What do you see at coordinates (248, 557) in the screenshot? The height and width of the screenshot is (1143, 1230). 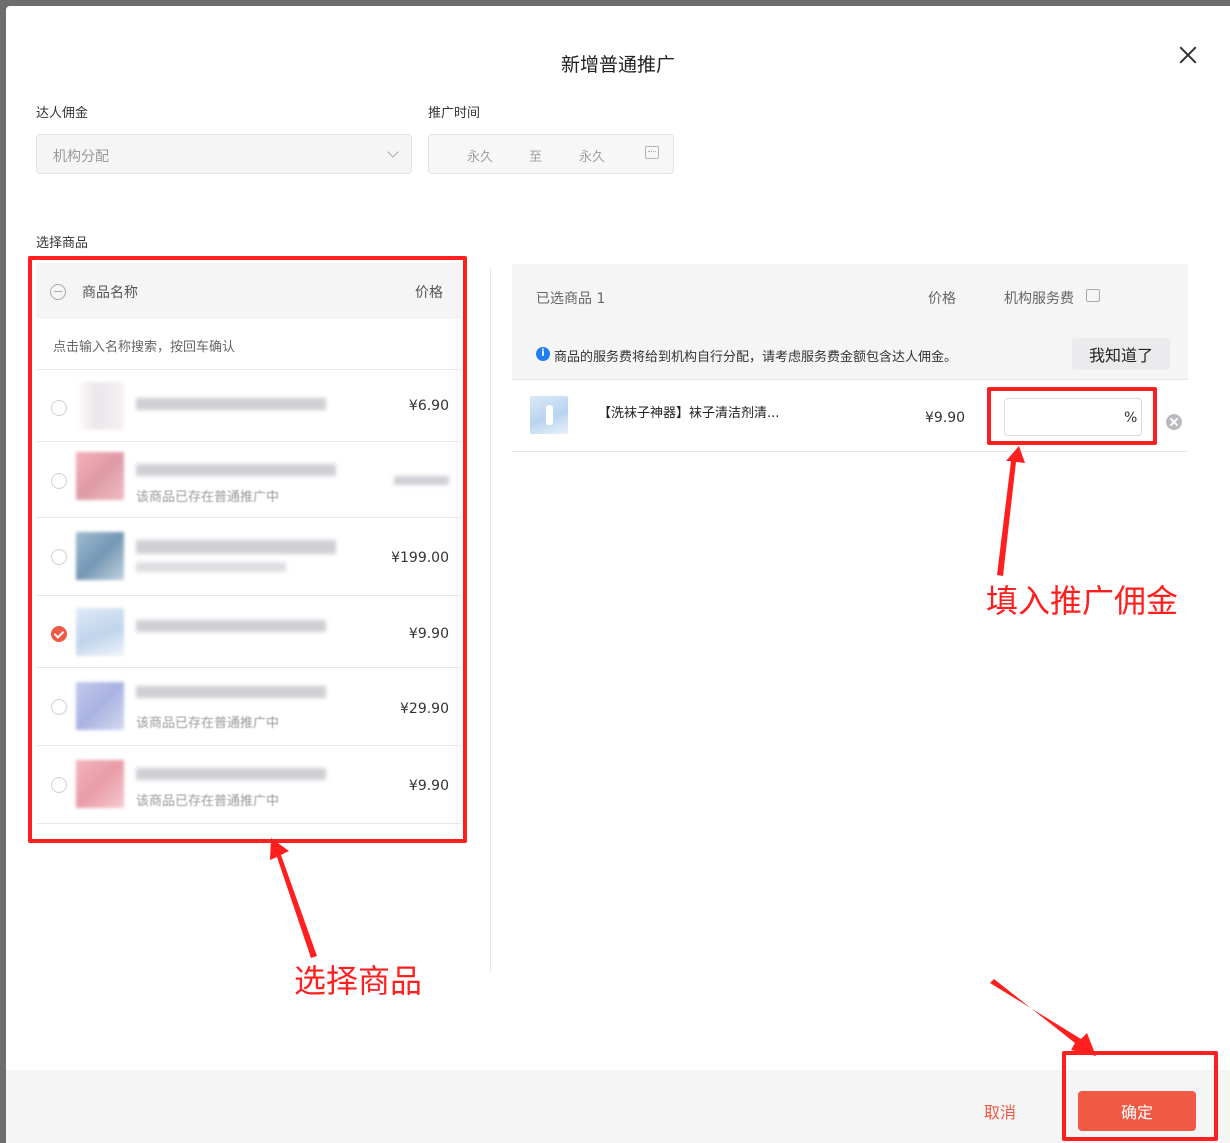 I see `product-row: ¥199.00` at bounding box center [248, 557].